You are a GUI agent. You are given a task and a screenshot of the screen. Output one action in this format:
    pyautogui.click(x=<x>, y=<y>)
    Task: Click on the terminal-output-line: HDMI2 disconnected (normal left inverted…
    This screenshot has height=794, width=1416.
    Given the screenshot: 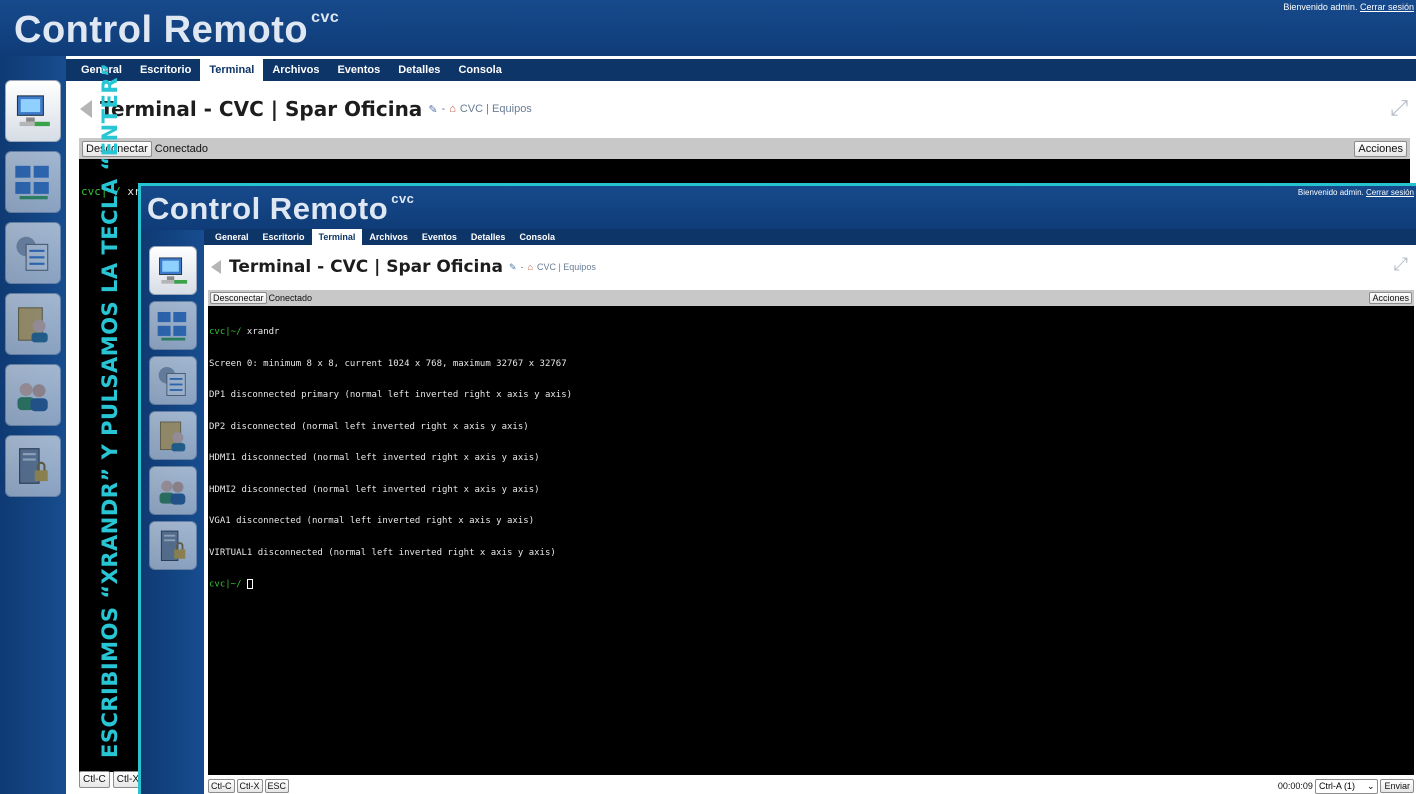 What is the action you would take?
    pyautogui.click(x=374, y=489)
    